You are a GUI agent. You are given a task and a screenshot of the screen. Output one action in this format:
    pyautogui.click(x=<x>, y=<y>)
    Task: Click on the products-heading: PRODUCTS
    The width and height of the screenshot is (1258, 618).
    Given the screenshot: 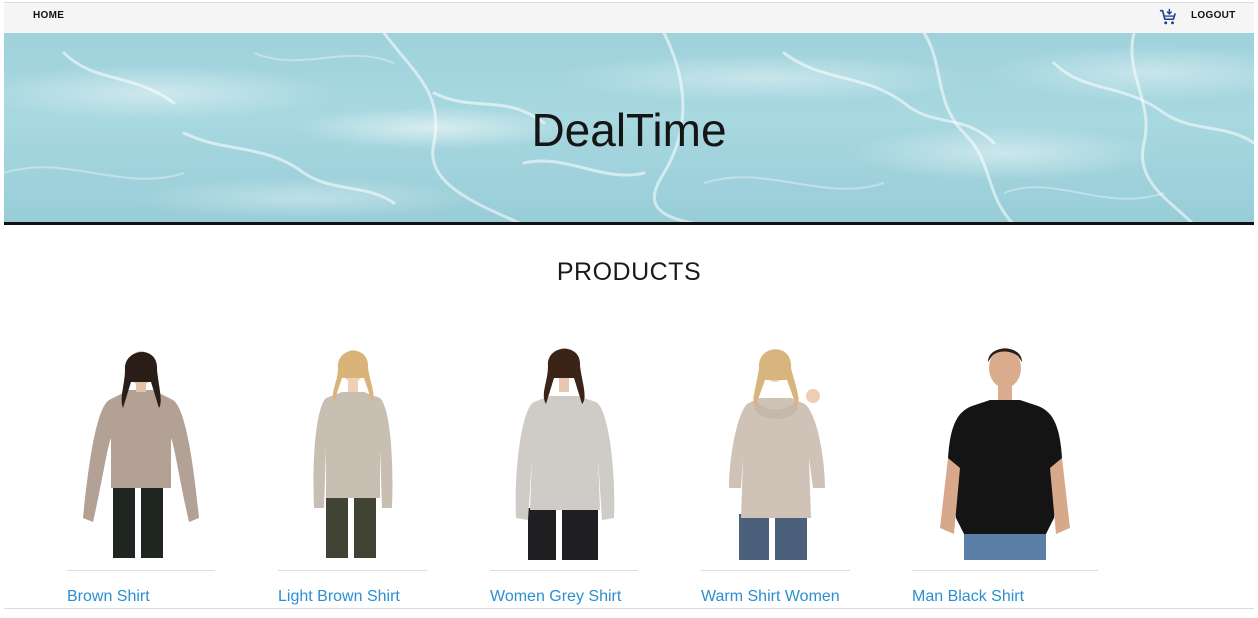 What is the action you would take?
    pyautogui.click(x=629, y=272)
    